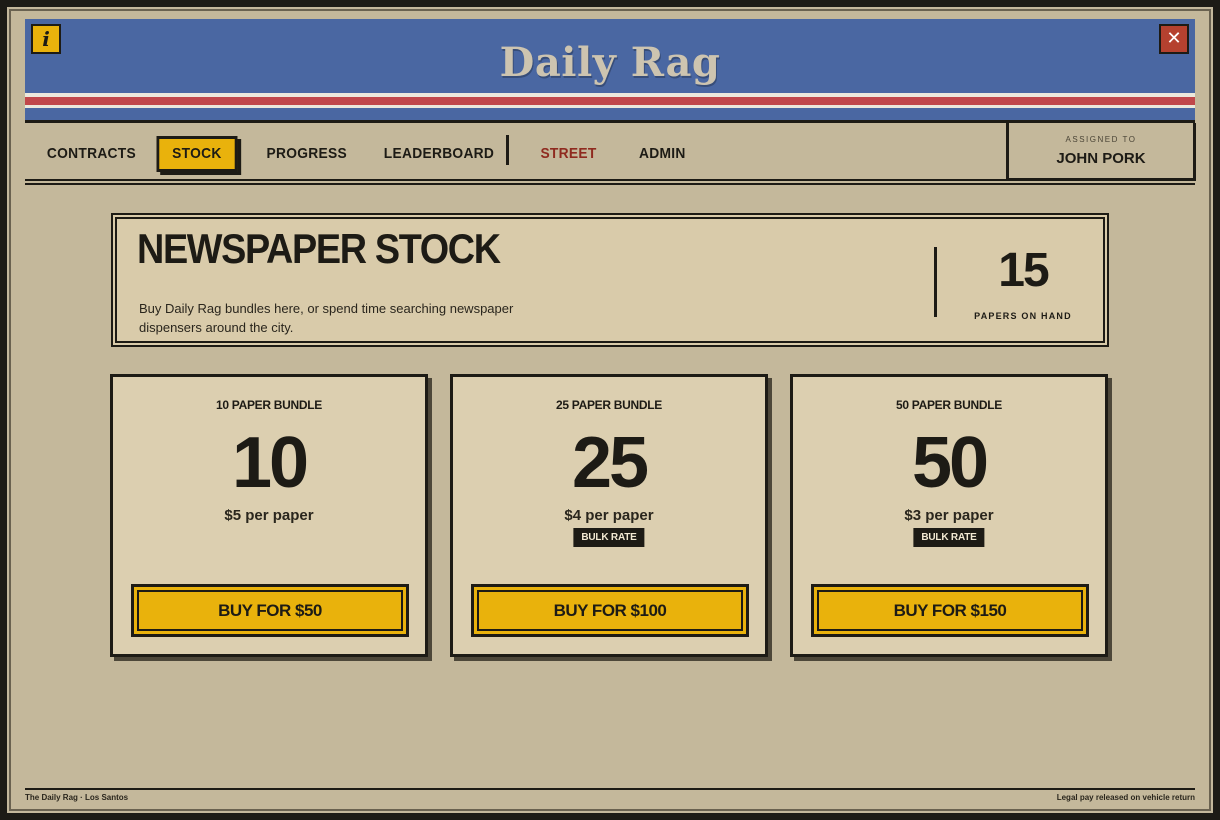 The height and width of the screenshot is (820, 1220). Describe the element at coordinates (439, 154) in the screenshot. I see `tab-leaderboard: LEADERBOARD` at that location.